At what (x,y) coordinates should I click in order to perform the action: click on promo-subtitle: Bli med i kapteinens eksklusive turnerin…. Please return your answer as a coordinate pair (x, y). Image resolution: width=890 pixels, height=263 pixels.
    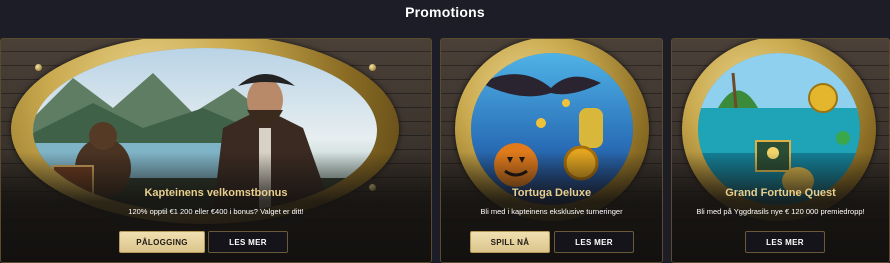
    Looking at the image, I should click on (551, 211).